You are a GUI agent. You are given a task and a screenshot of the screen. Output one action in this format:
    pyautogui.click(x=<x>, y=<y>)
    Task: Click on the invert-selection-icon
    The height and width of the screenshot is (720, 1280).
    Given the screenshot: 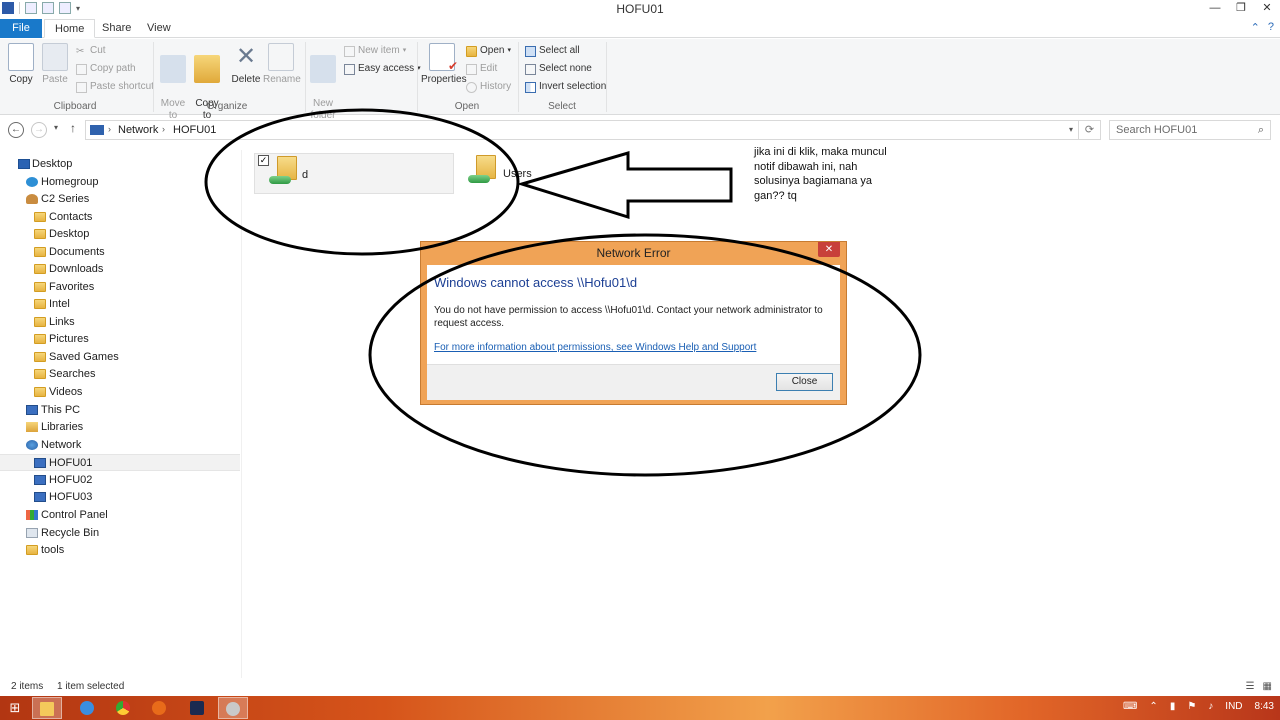 What is the action you would take?
    pyautogui.click(x=530, y=87)
    